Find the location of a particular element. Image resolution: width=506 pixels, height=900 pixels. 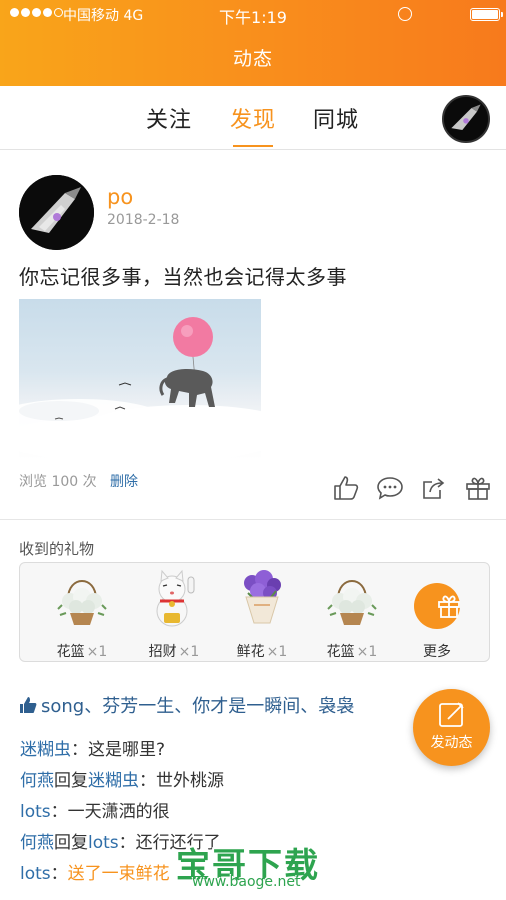

comment-icon is located at coordinates (390, 488).